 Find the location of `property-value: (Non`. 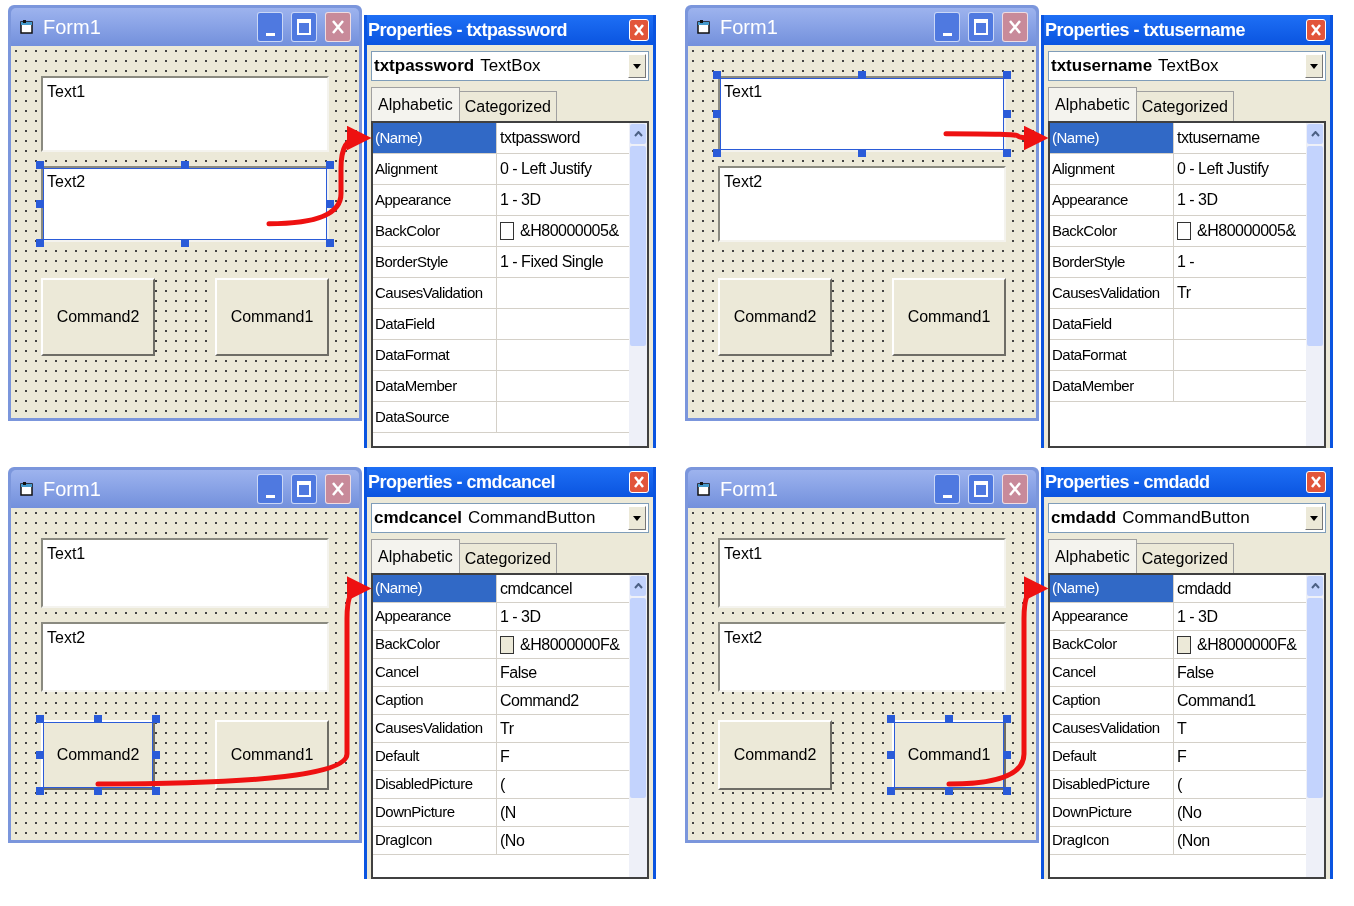

property-value: (Non is located at coordinates (1193, 840).